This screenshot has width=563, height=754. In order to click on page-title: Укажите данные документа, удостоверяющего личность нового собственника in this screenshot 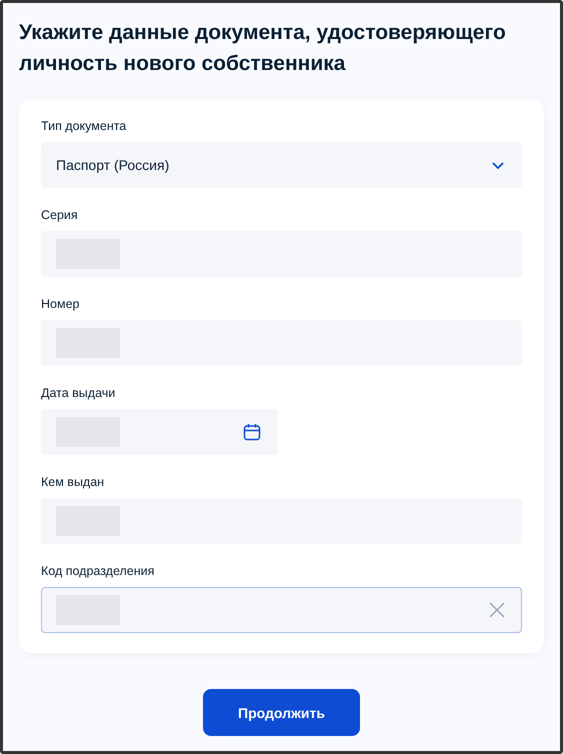, I will do `click(263, 48)`.